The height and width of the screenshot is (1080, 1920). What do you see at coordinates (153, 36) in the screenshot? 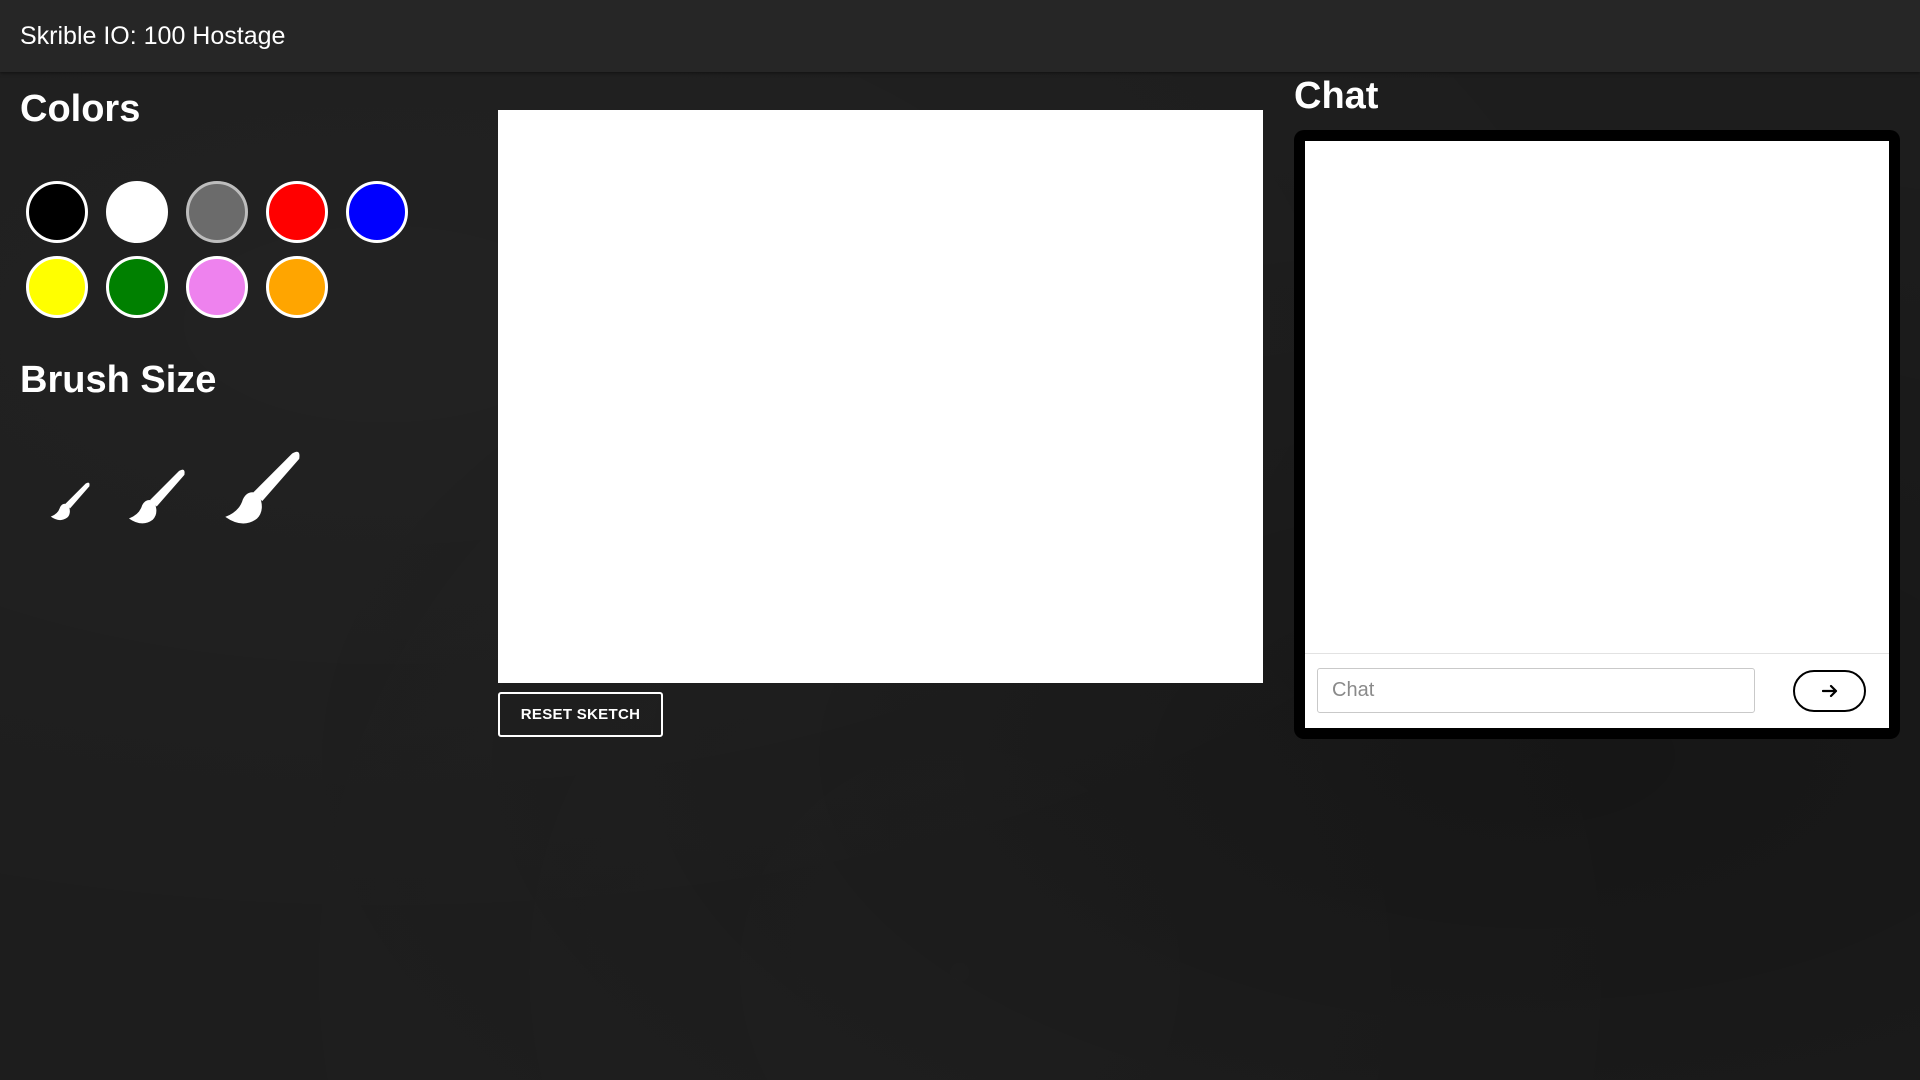
I see `app-title: Skrible IO: 100 Hostage` at bounding box center [153, 36].